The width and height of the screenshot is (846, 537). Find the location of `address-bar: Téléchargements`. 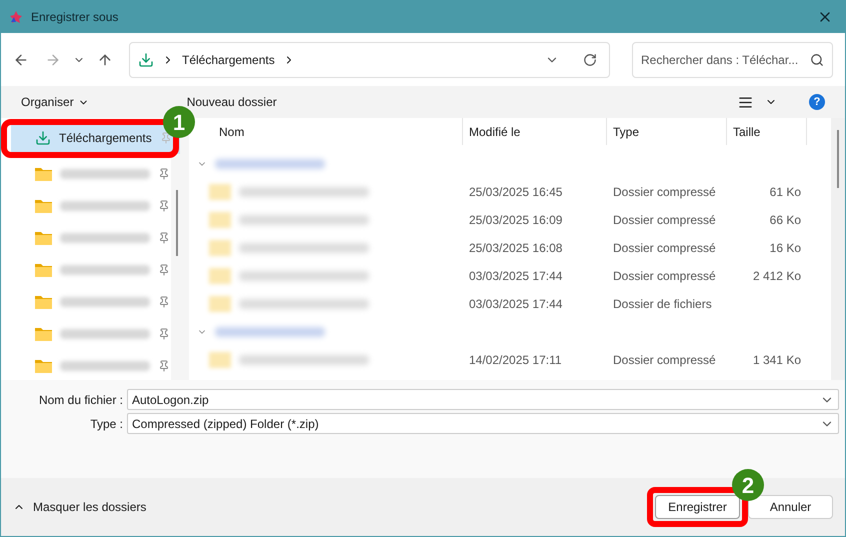

address-bar: Téléchargements is located at coordinates (369, 60).